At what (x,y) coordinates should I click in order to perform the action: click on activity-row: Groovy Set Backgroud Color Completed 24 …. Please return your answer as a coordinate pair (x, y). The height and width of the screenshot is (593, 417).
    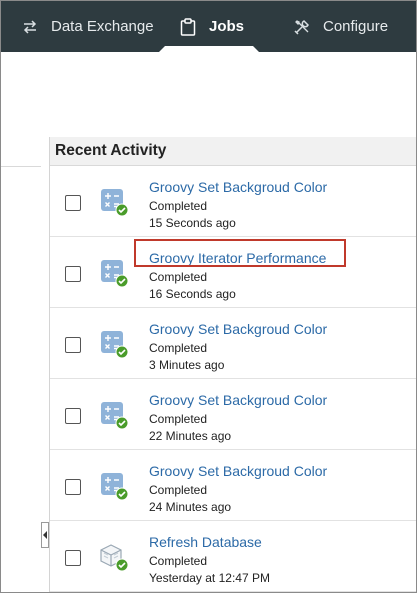
    Looking at the image, I should click on (233, 485).